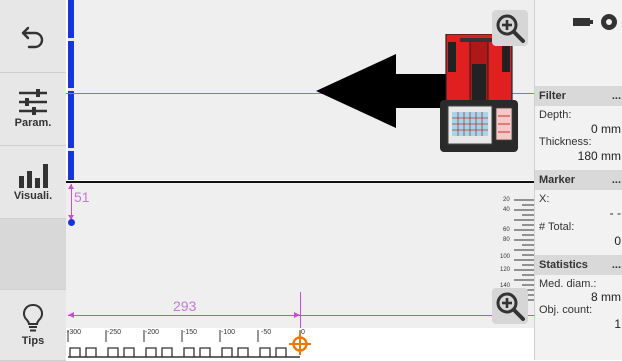 The width and height of the screenshot is (622, 361). I want to click on thickness-label: Thickness:, so click(565, 142).